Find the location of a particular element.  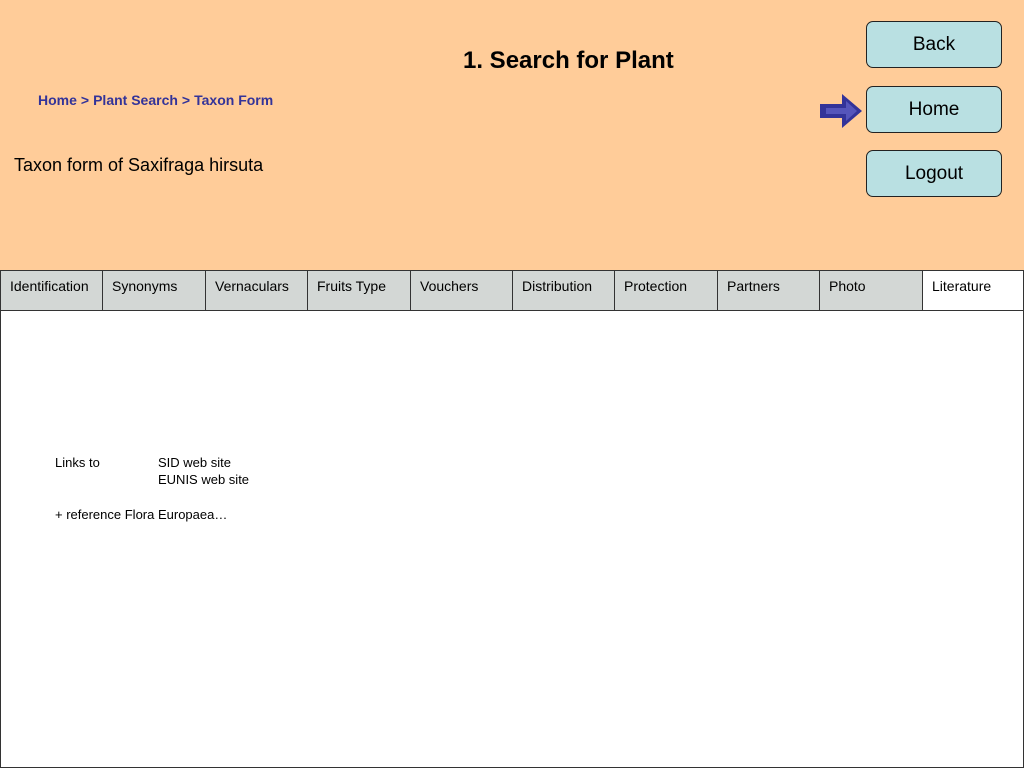

back-button: Back is located at coordinates (934, 44).